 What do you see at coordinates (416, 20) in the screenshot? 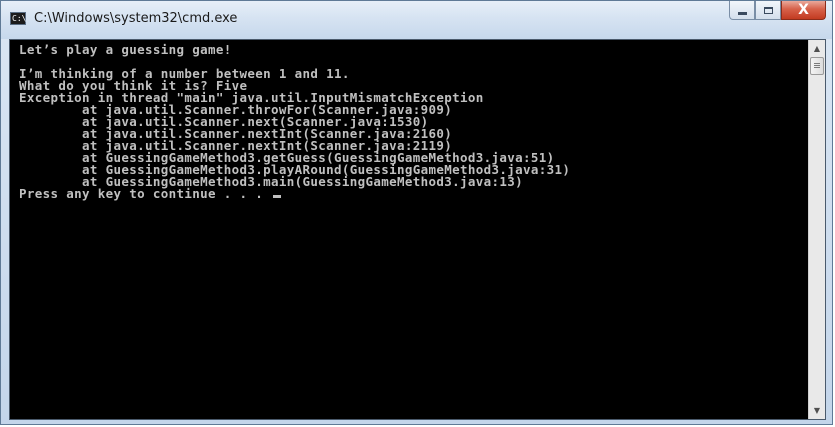
I see `title-bar: C:\ C:\Windows\system32\cmd.exe X` at bounding box center [416, 20].